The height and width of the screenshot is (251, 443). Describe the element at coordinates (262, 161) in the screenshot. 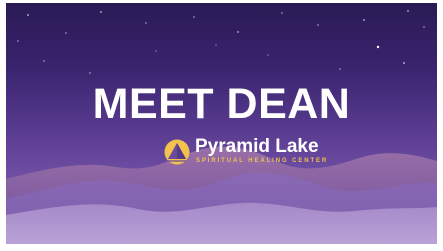

I see `logo-tagline: SPIRITUAL HEALING CENTER` at that location.